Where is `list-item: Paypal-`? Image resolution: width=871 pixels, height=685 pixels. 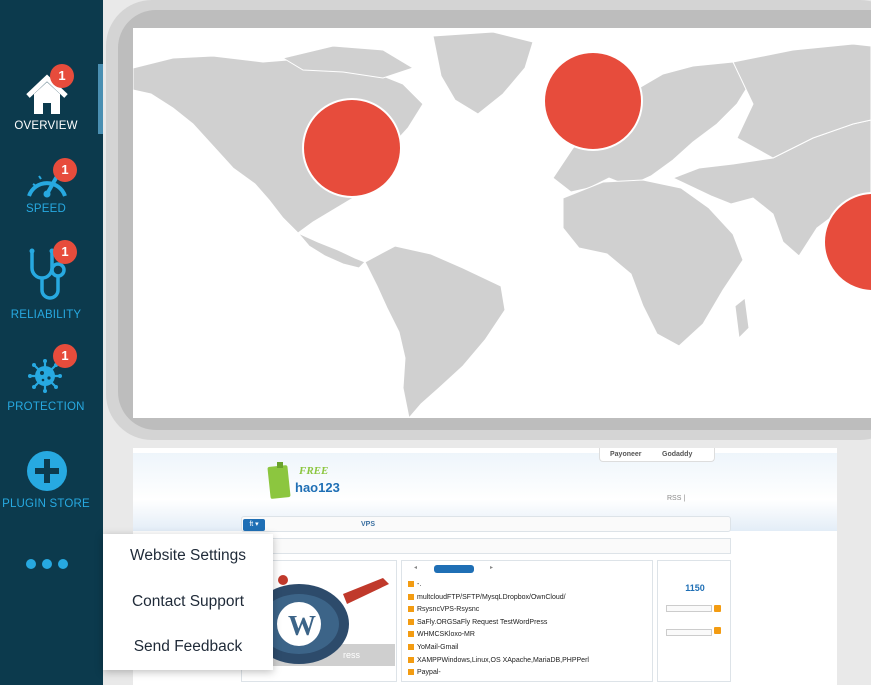
list-item: Paypal- is located at coordinates (498, 673).